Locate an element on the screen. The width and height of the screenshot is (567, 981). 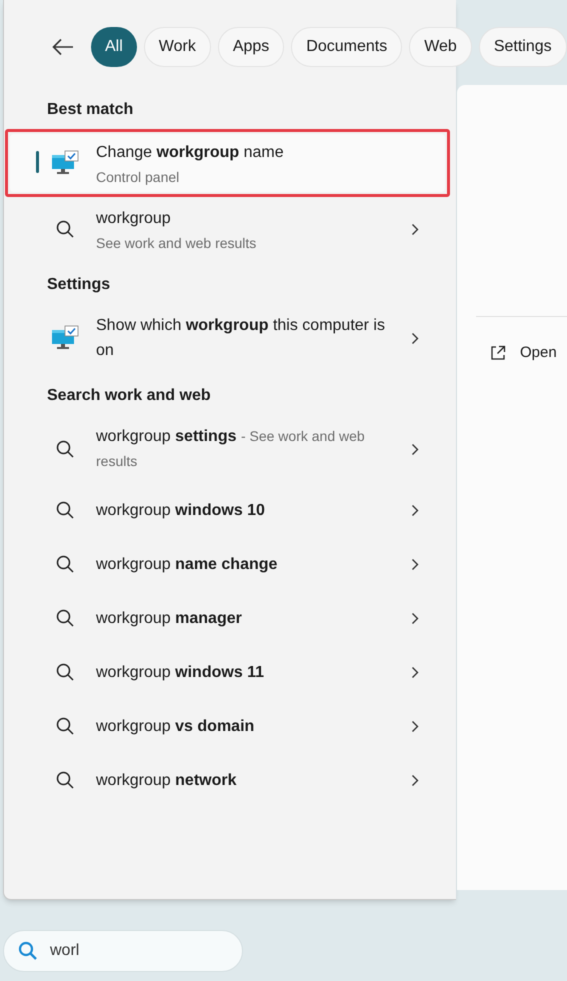
filter-tab: Settings is located at coordinates (522, 47).